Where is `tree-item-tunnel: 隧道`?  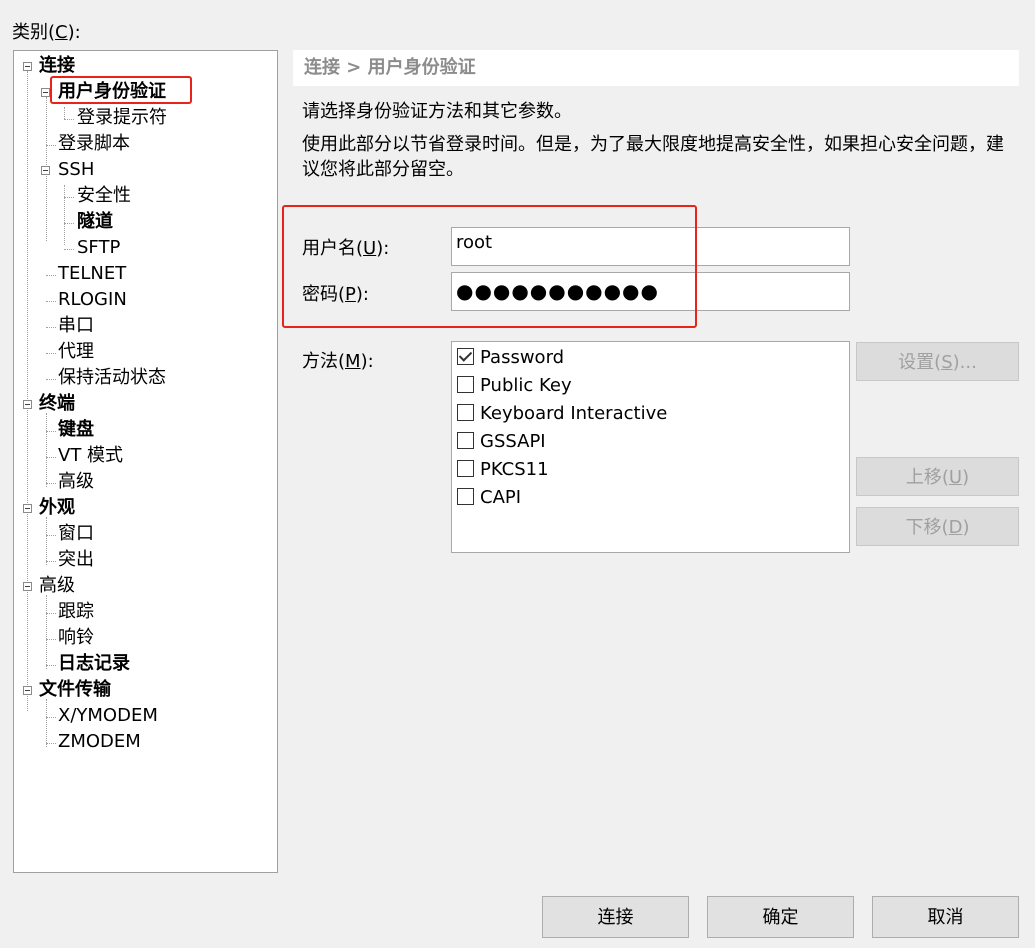
tree-item-tunnel: 隧道 is located at coordinates (95, 222).